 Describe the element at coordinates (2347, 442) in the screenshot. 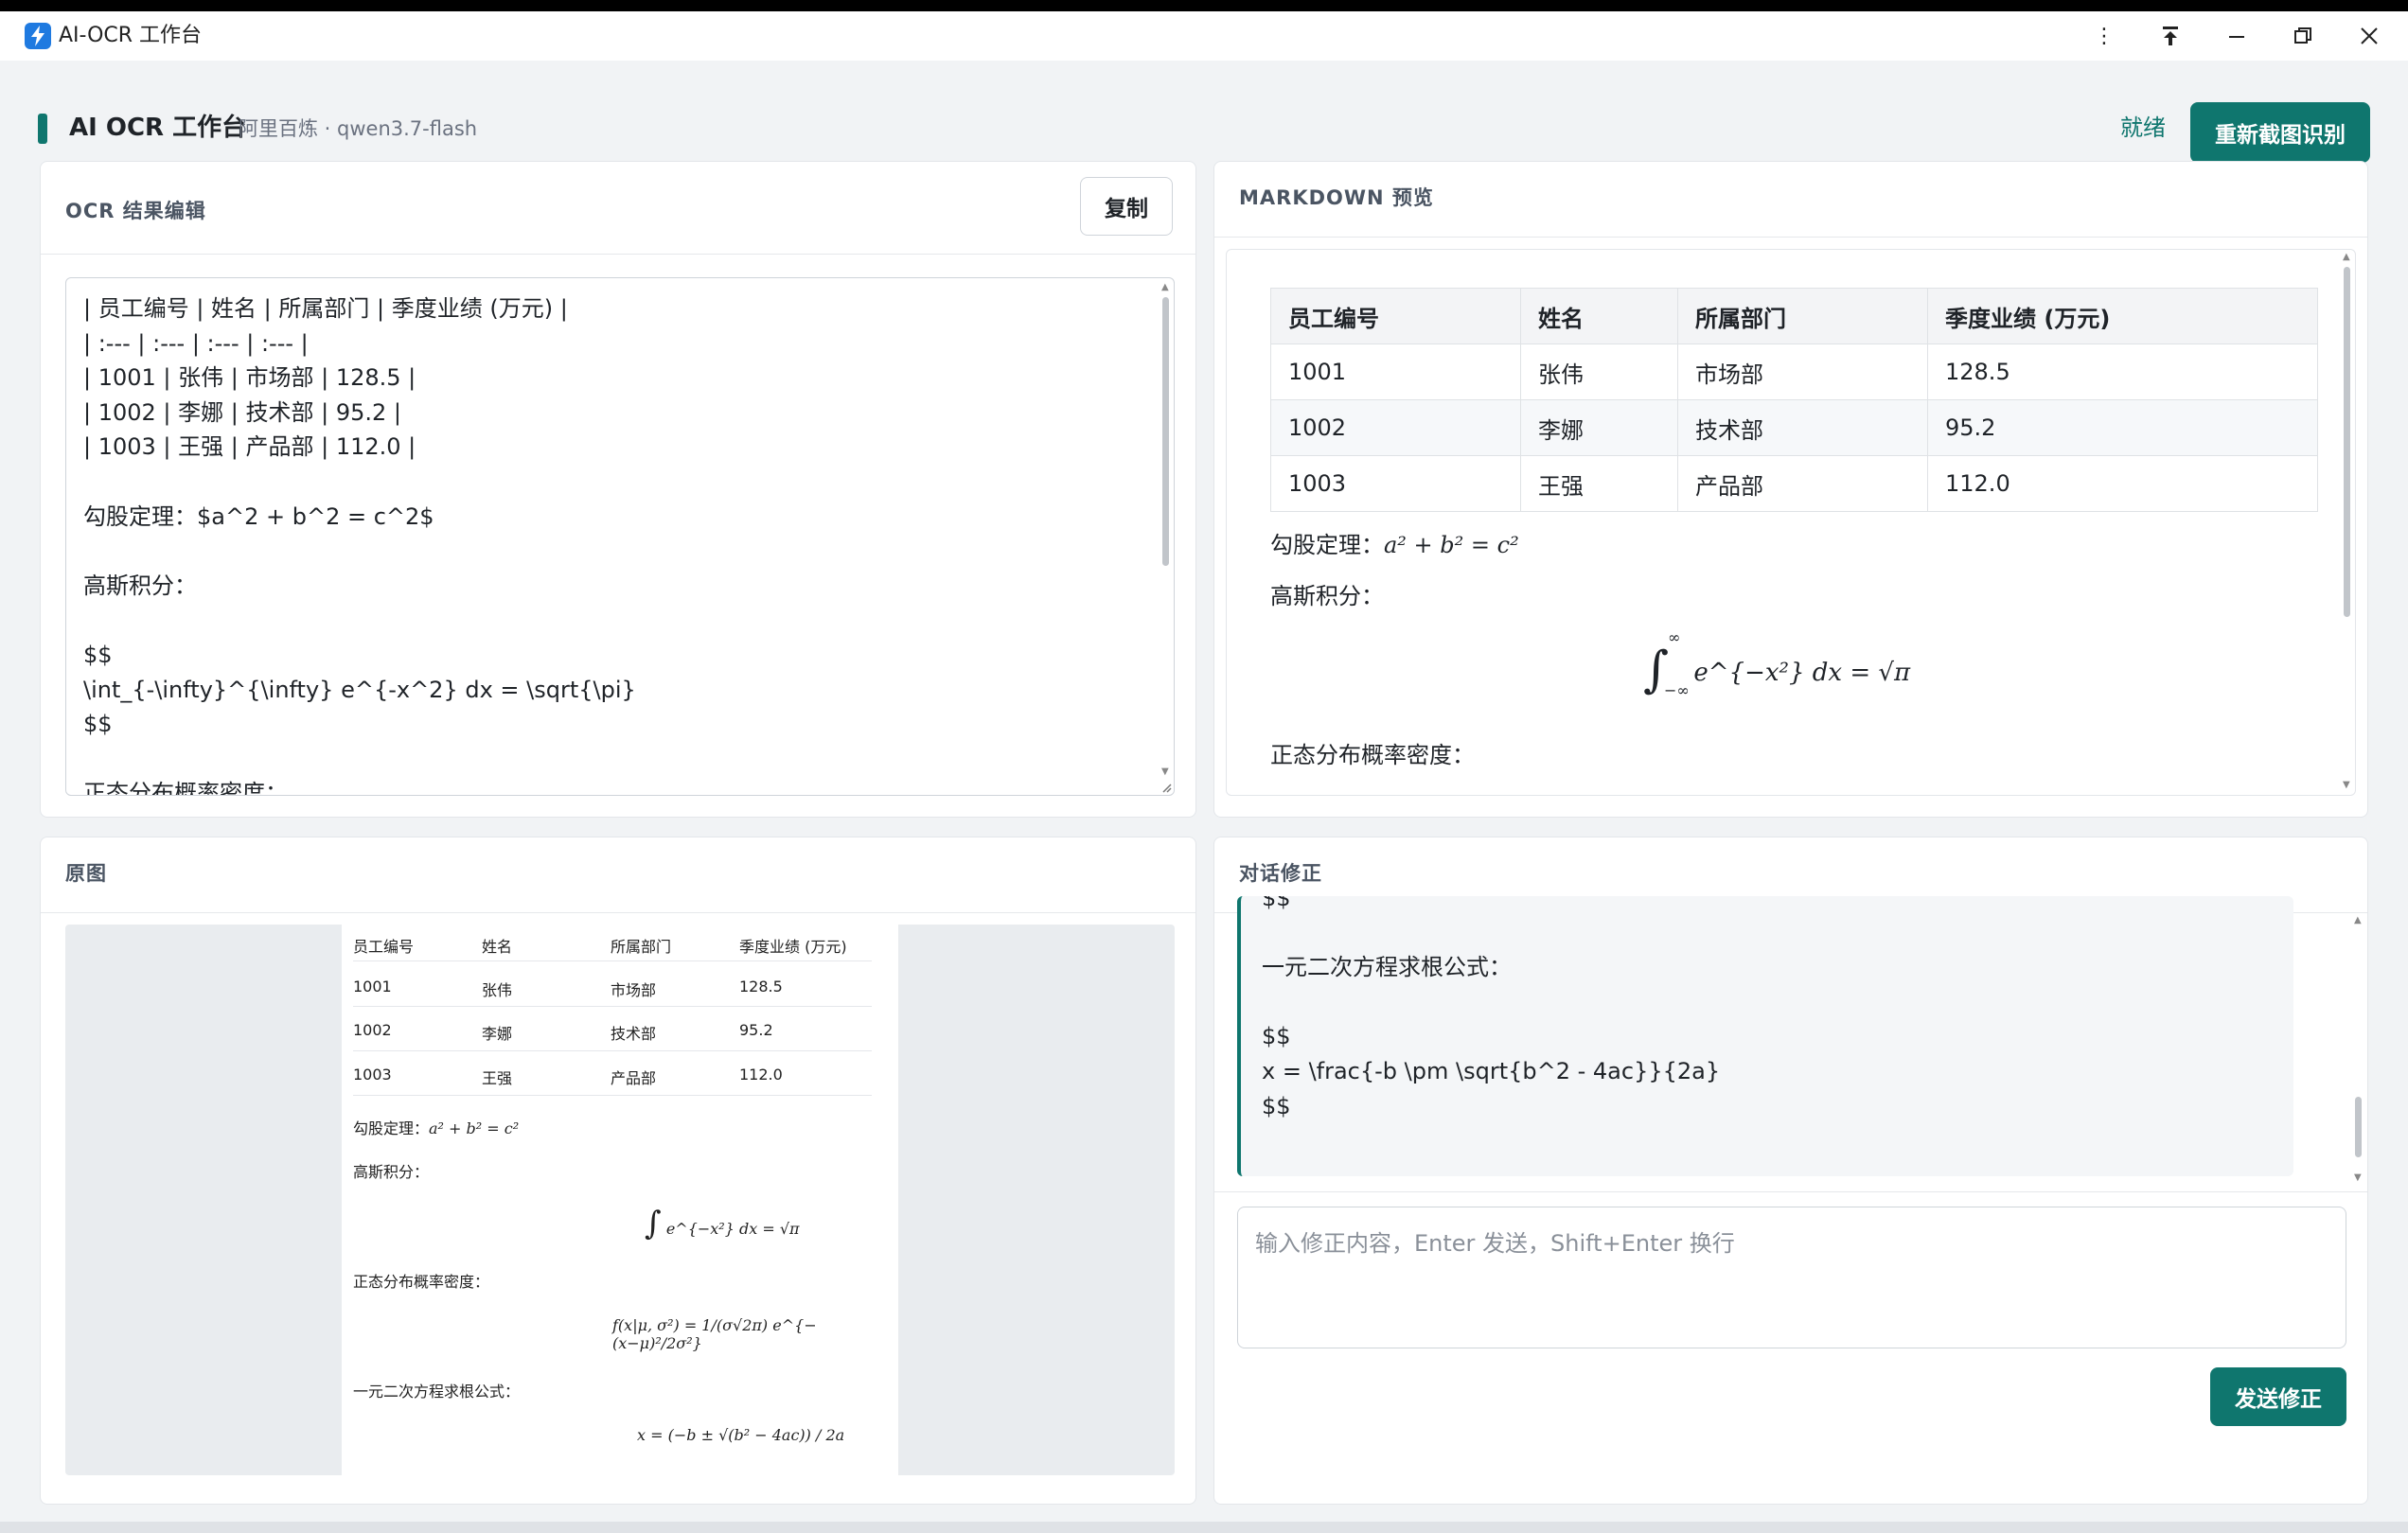

I see `preview-scroll-thumb` at that location.